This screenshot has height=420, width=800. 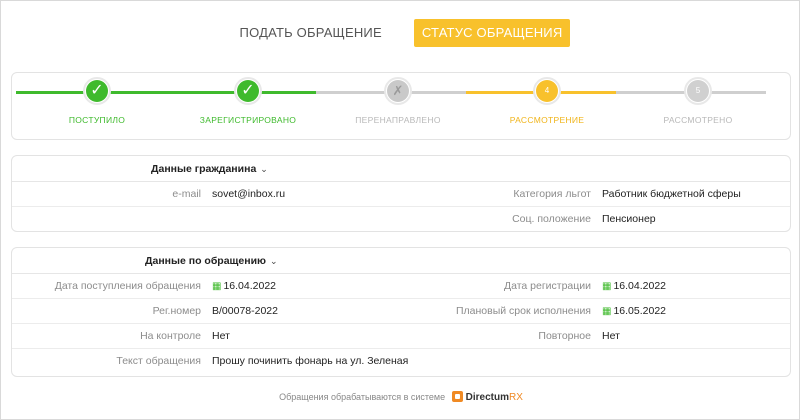 I want to click on appeal-section-toggle: Данные по обращению ⌄, so click(x=401, y=261).